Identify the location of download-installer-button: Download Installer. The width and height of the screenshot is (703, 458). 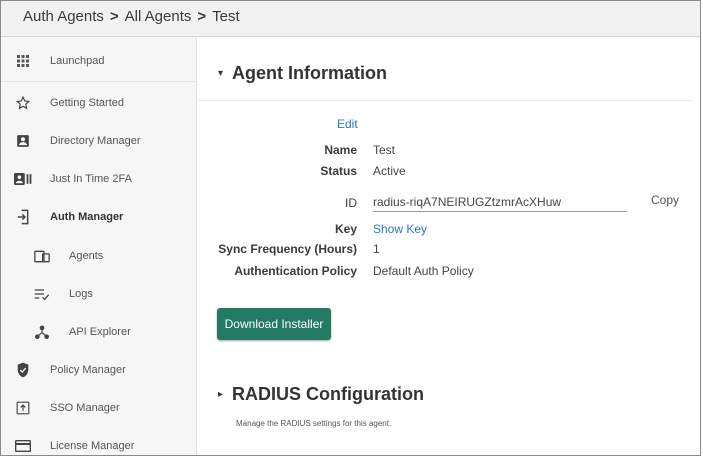
(274, 324).